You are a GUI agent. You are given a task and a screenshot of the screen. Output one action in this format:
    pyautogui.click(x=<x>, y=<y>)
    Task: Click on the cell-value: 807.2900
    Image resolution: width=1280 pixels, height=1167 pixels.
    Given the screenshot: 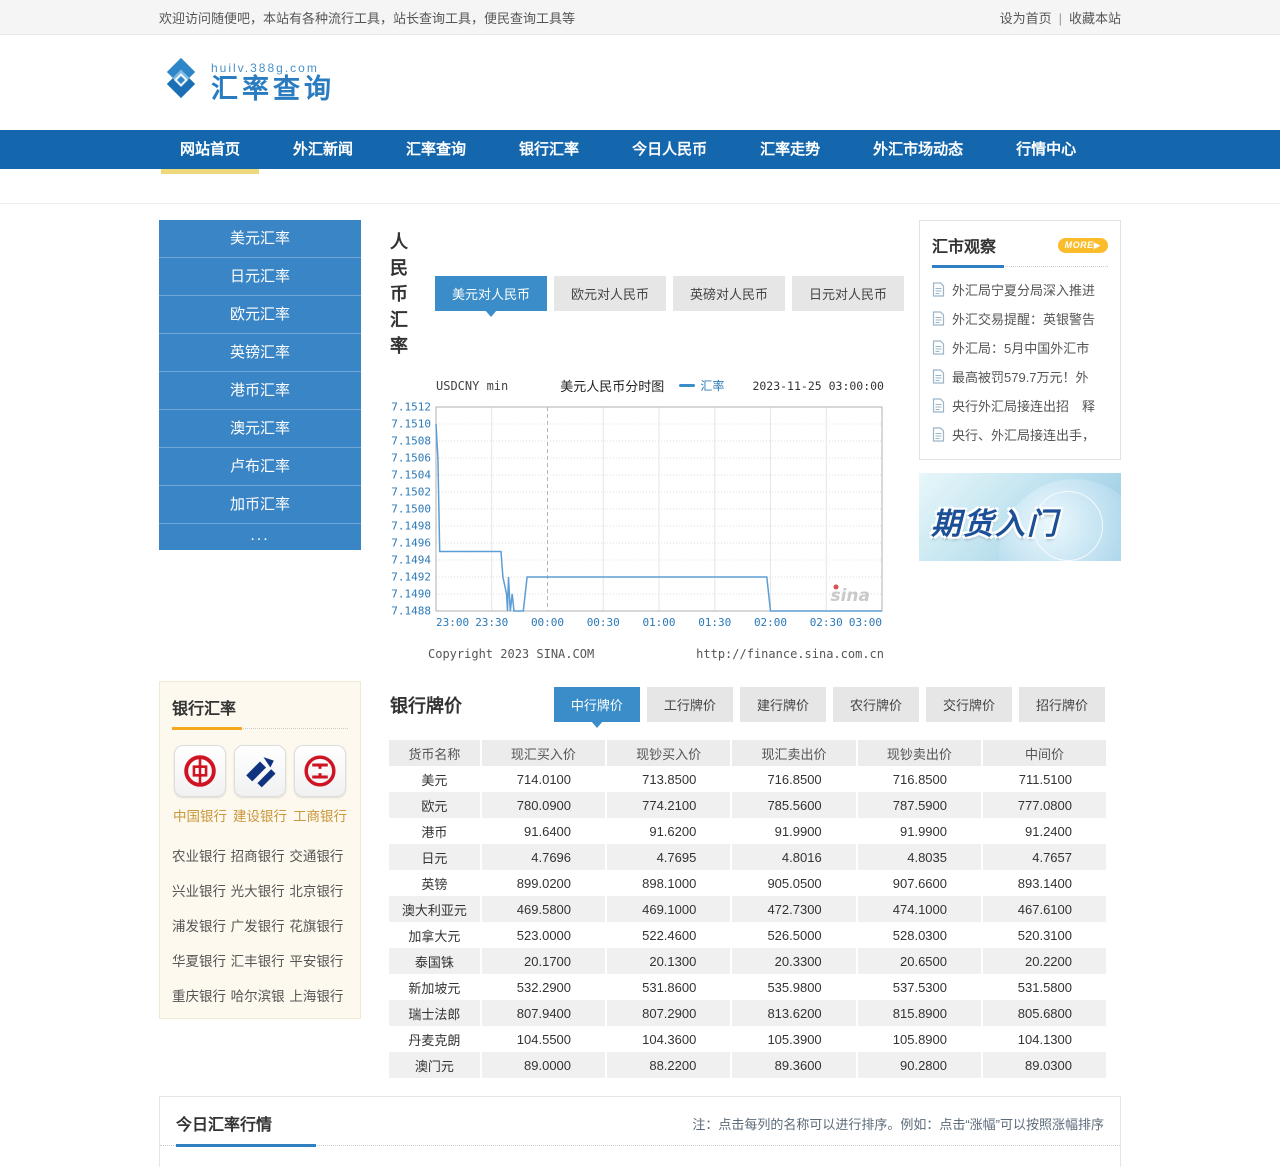 What is the action you would take?
    pyautogui.click(x=668, y=1013)
    